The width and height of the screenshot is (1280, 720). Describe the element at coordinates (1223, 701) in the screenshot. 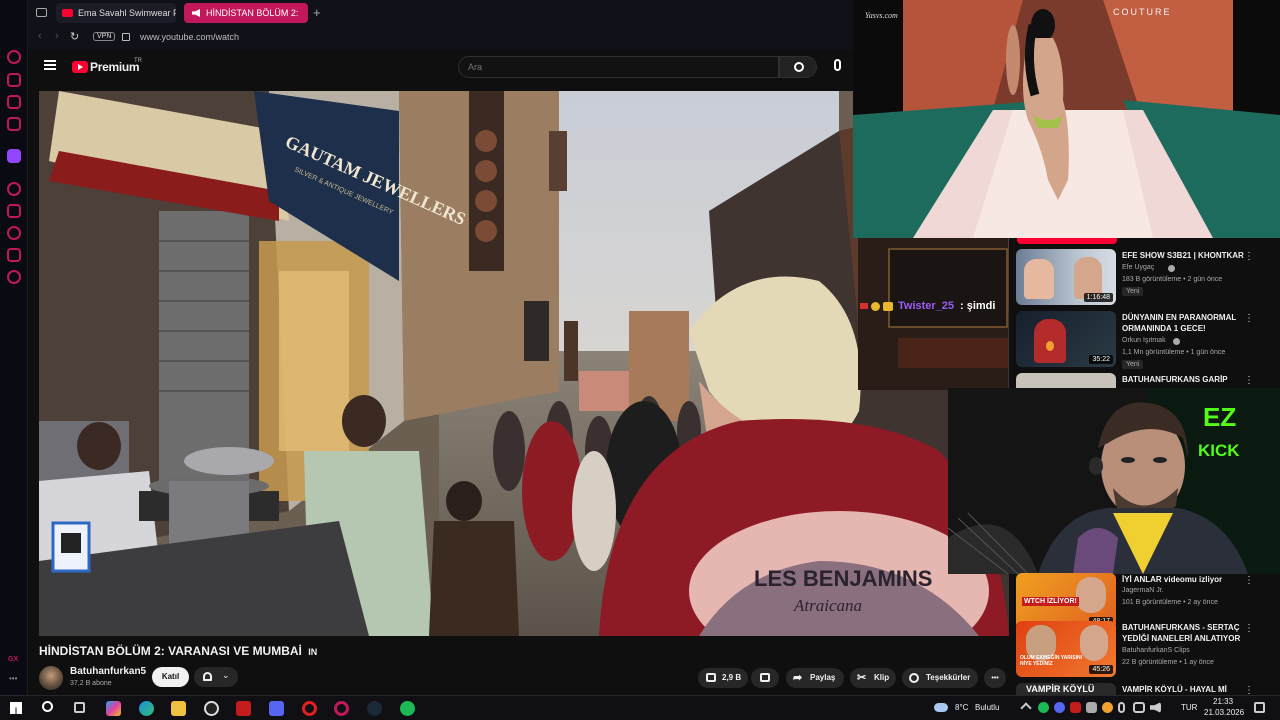

I see `clock-time: 21:33` at that location.